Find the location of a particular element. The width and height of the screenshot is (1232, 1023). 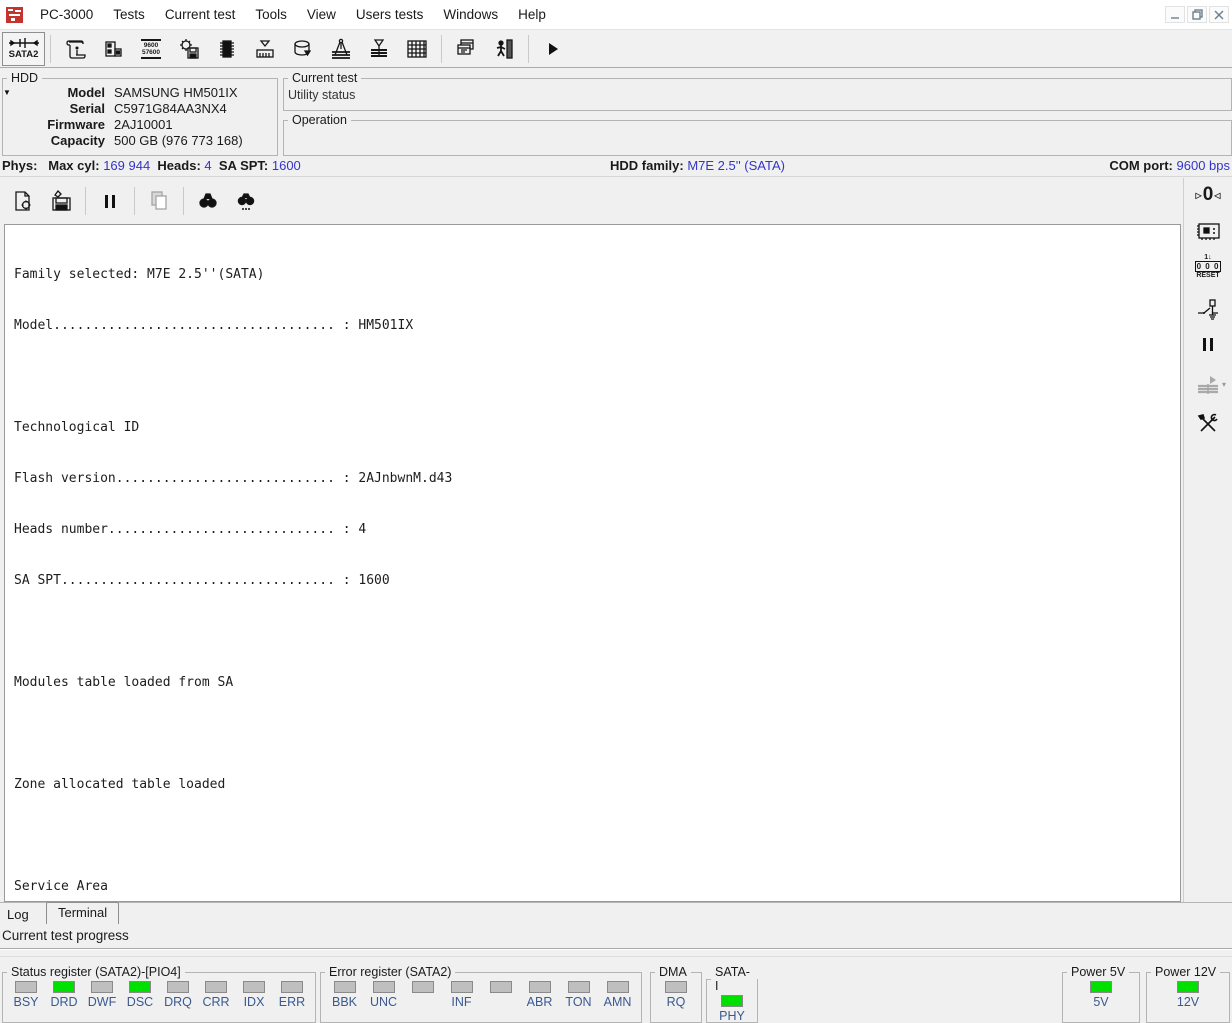

indicator-rq: RQ is located at coordinates (676, 995).